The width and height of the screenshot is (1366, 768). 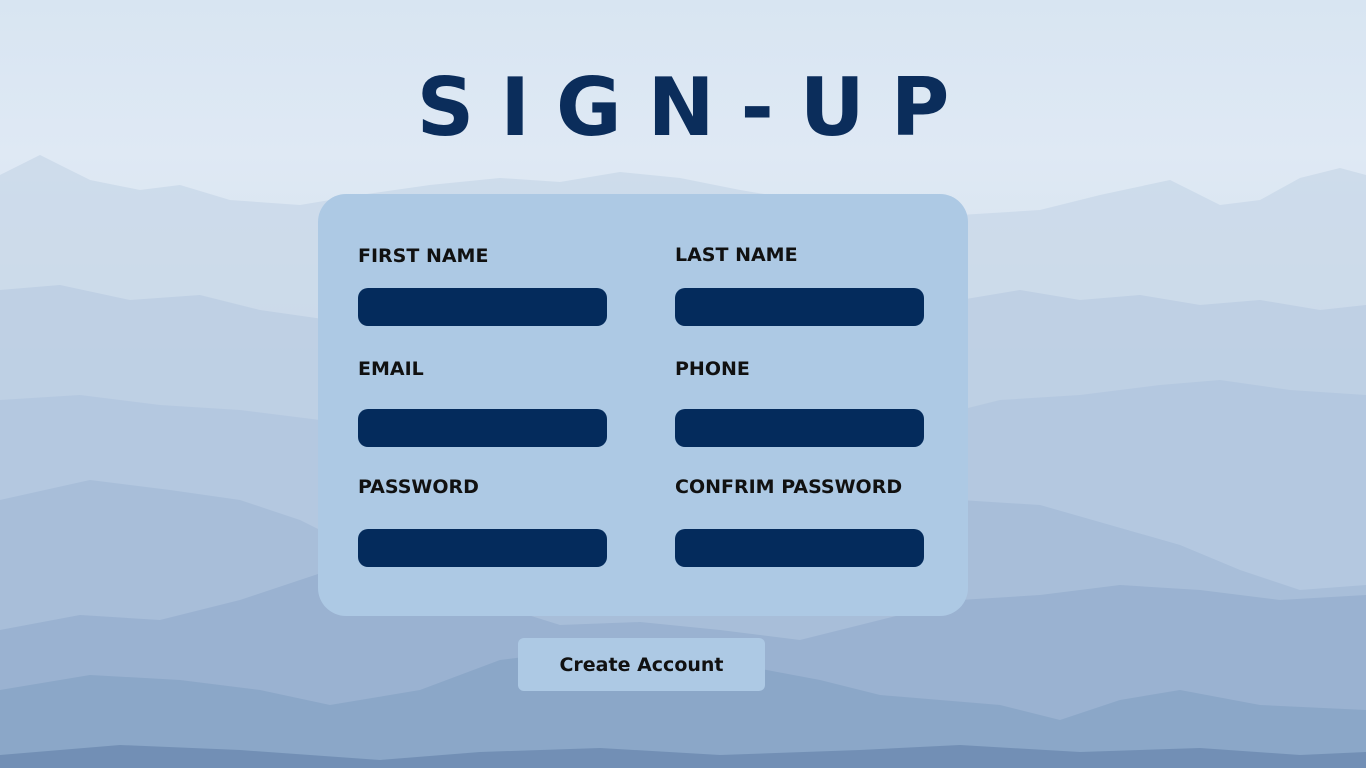 I want to click on last-name-input, so click(x=799, y=307).